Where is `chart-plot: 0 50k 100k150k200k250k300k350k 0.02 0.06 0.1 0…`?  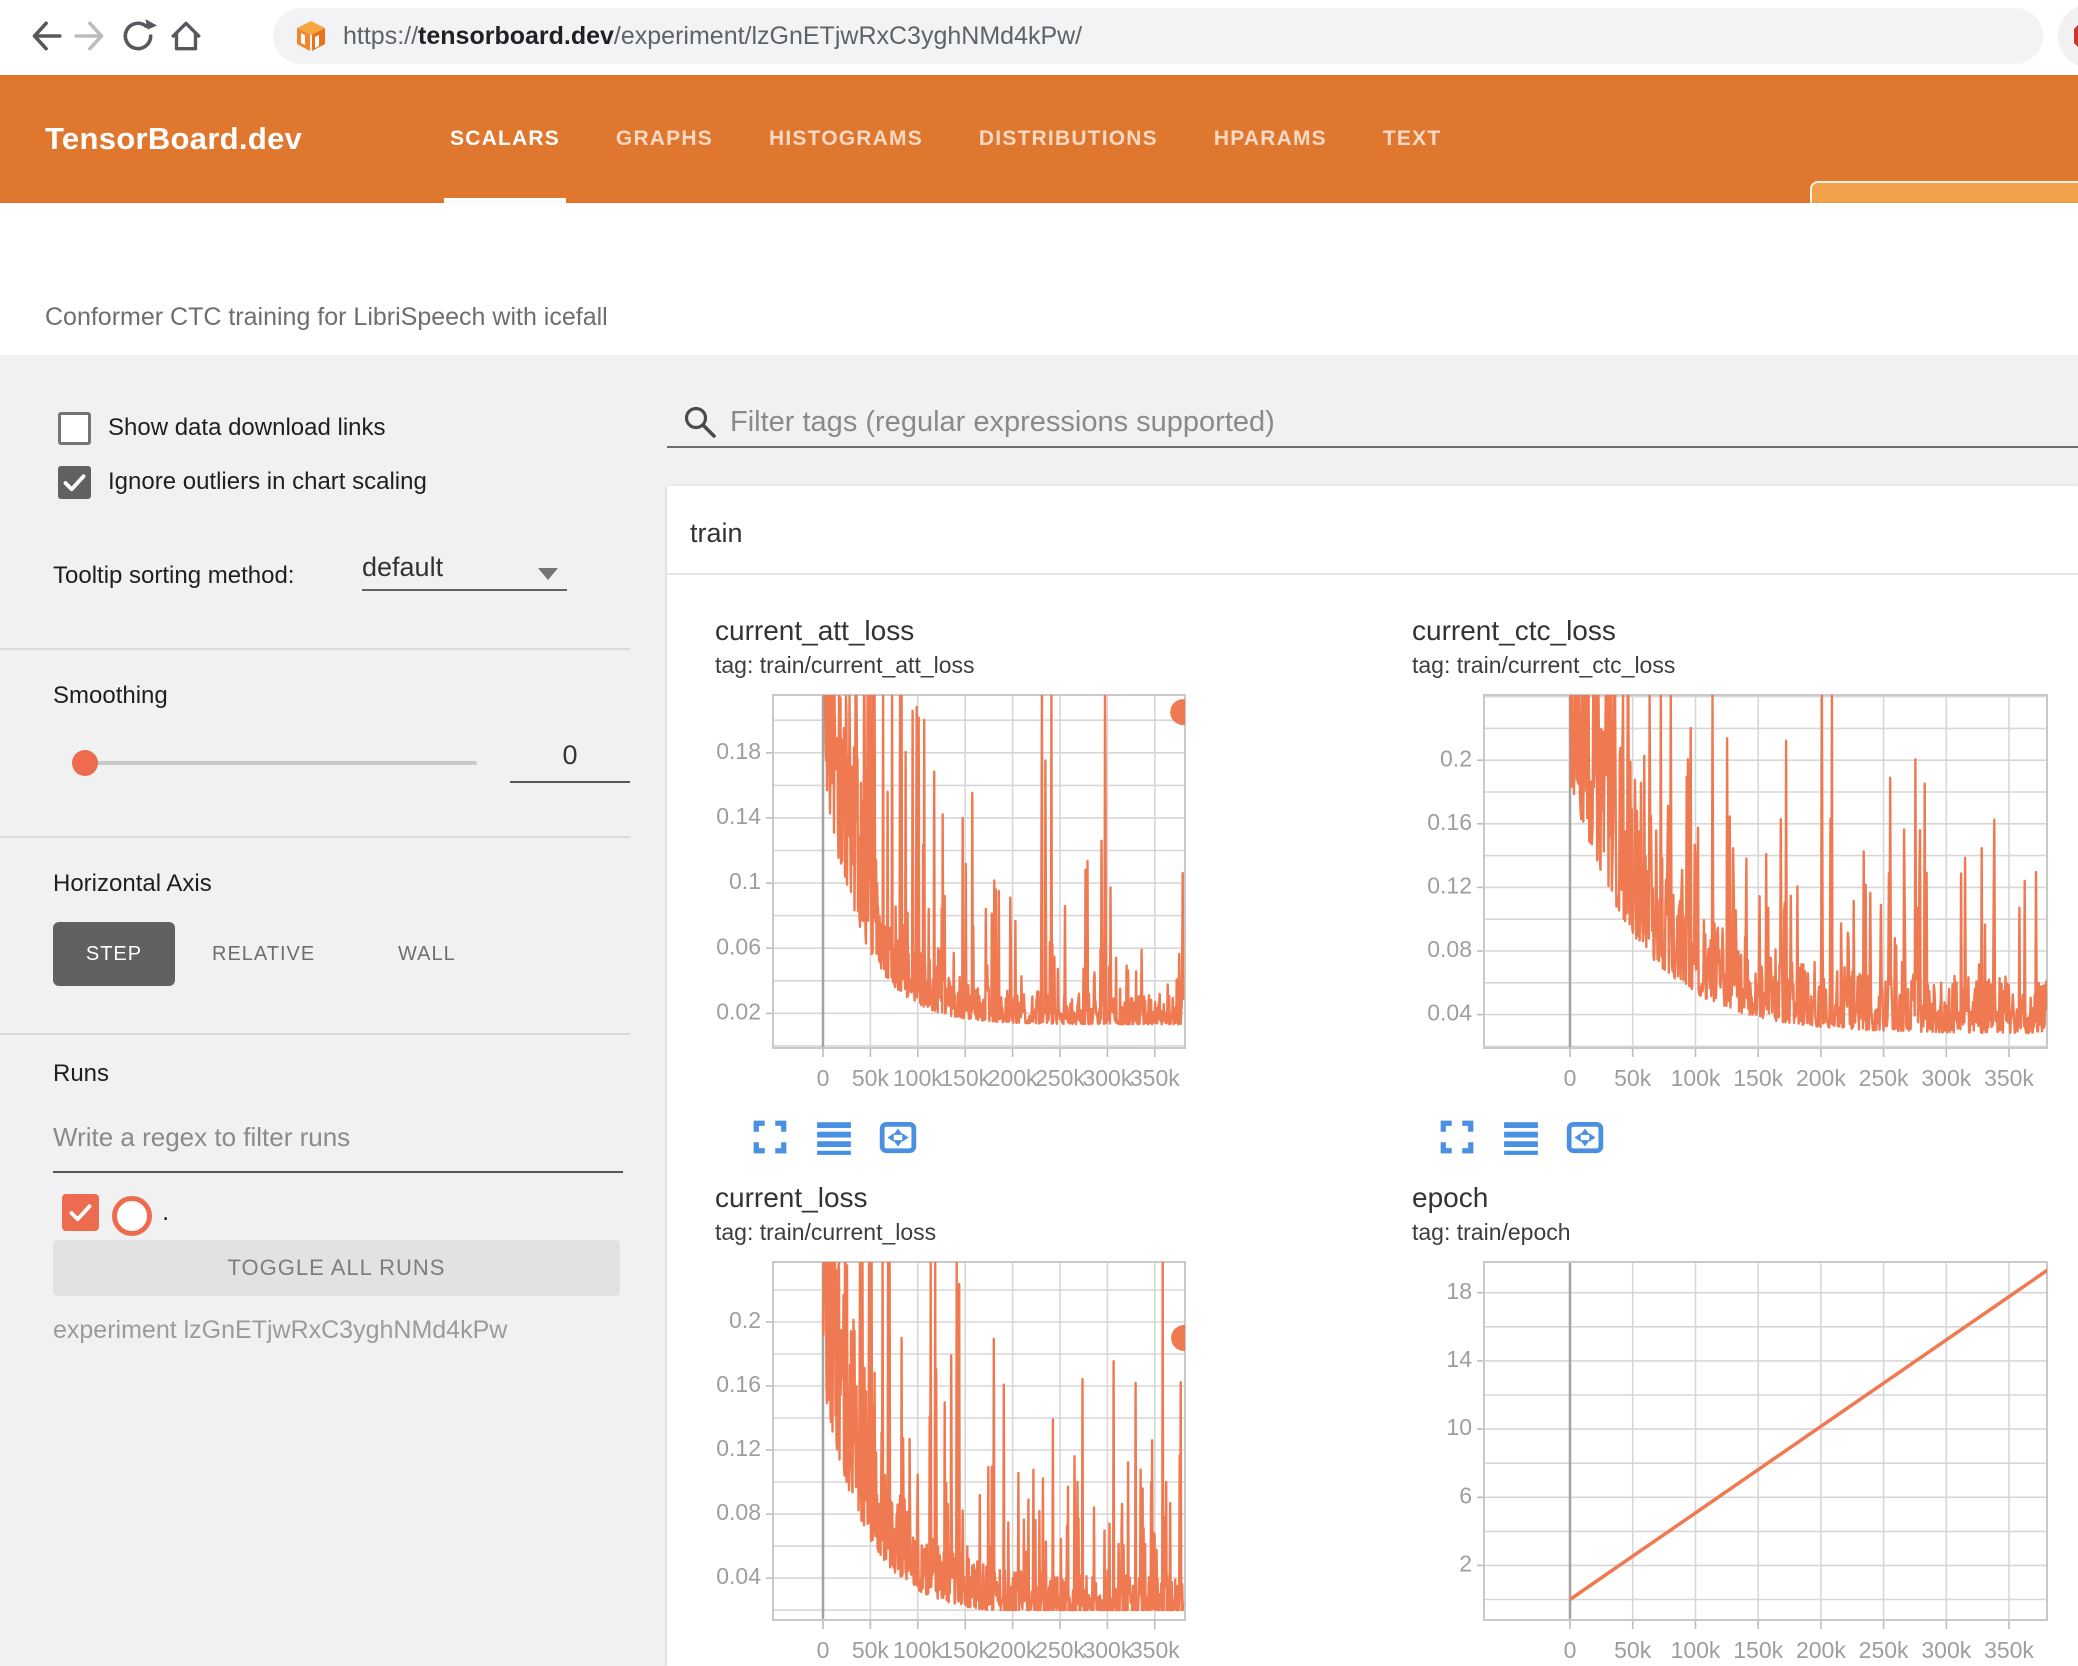 chart-plot: 0 50k 100k150k200k250k300k350k 0.02 0.06 0.1 0… is located at coordinates (956, 893).